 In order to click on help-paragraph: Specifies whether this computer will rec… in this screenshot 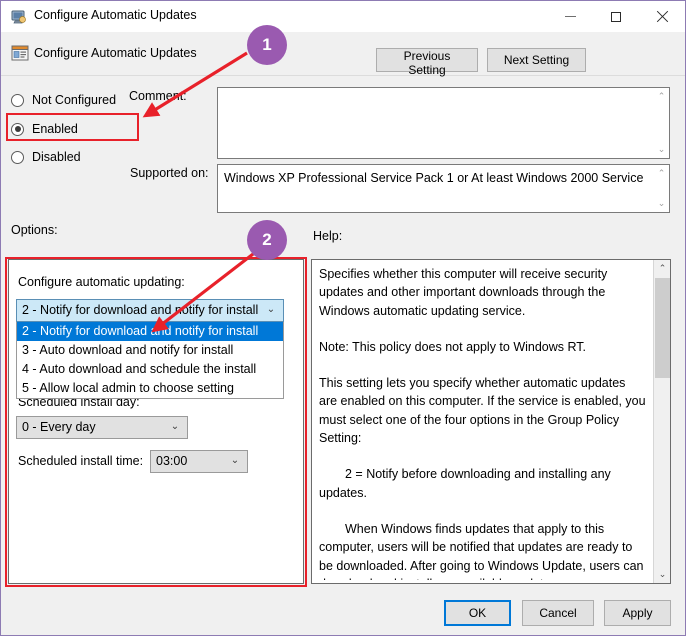, I will do `click(463, 292)`.